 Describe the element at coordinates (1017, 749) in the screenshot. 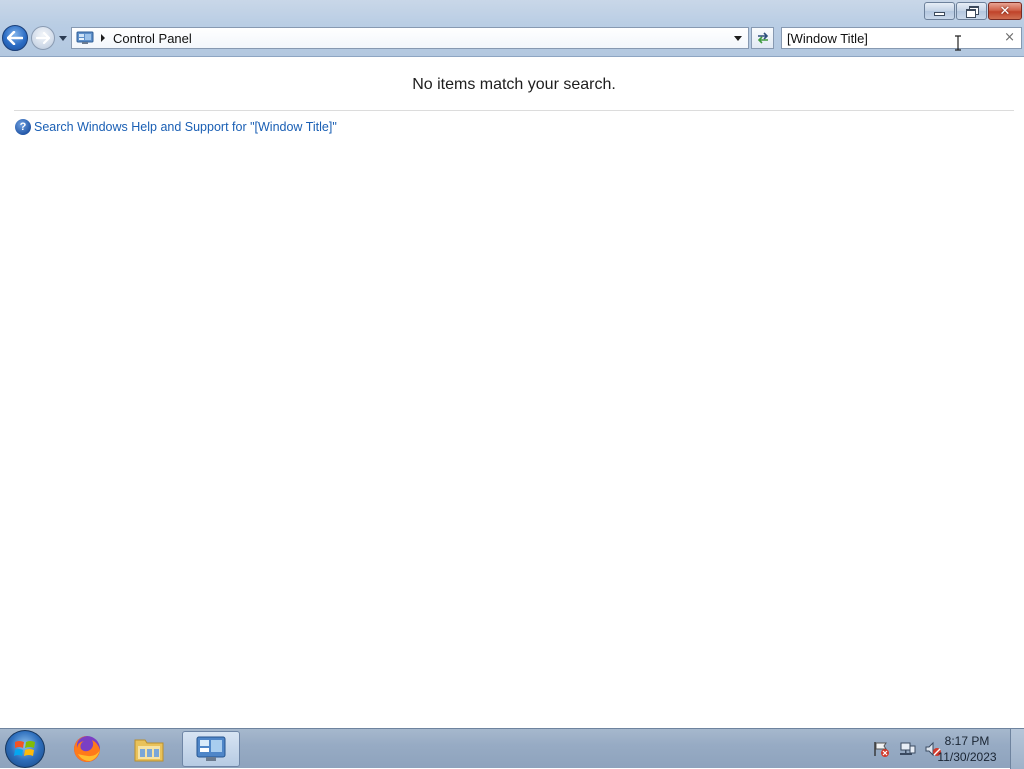

I see `show-desktop-button` at that location.